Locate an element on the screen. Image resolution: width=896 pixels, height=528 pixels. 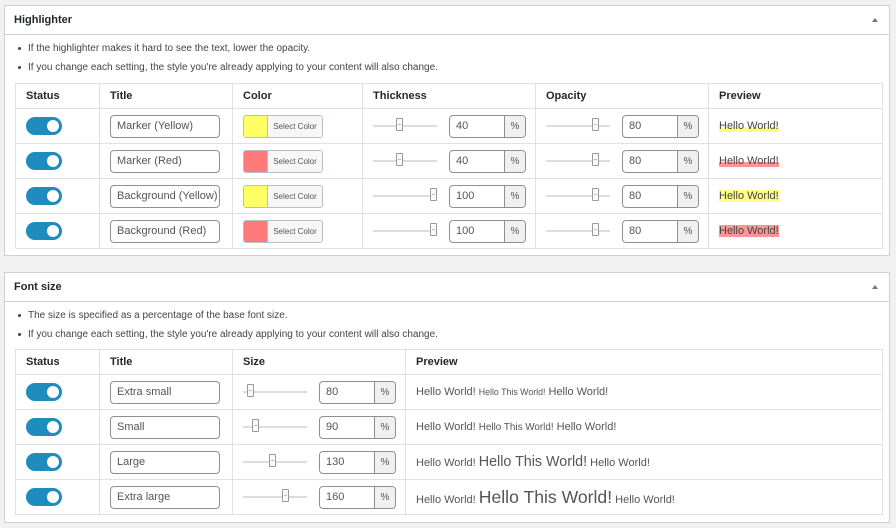
highlighter-panel-header: Highlighter is located at coordinates (447, 20).